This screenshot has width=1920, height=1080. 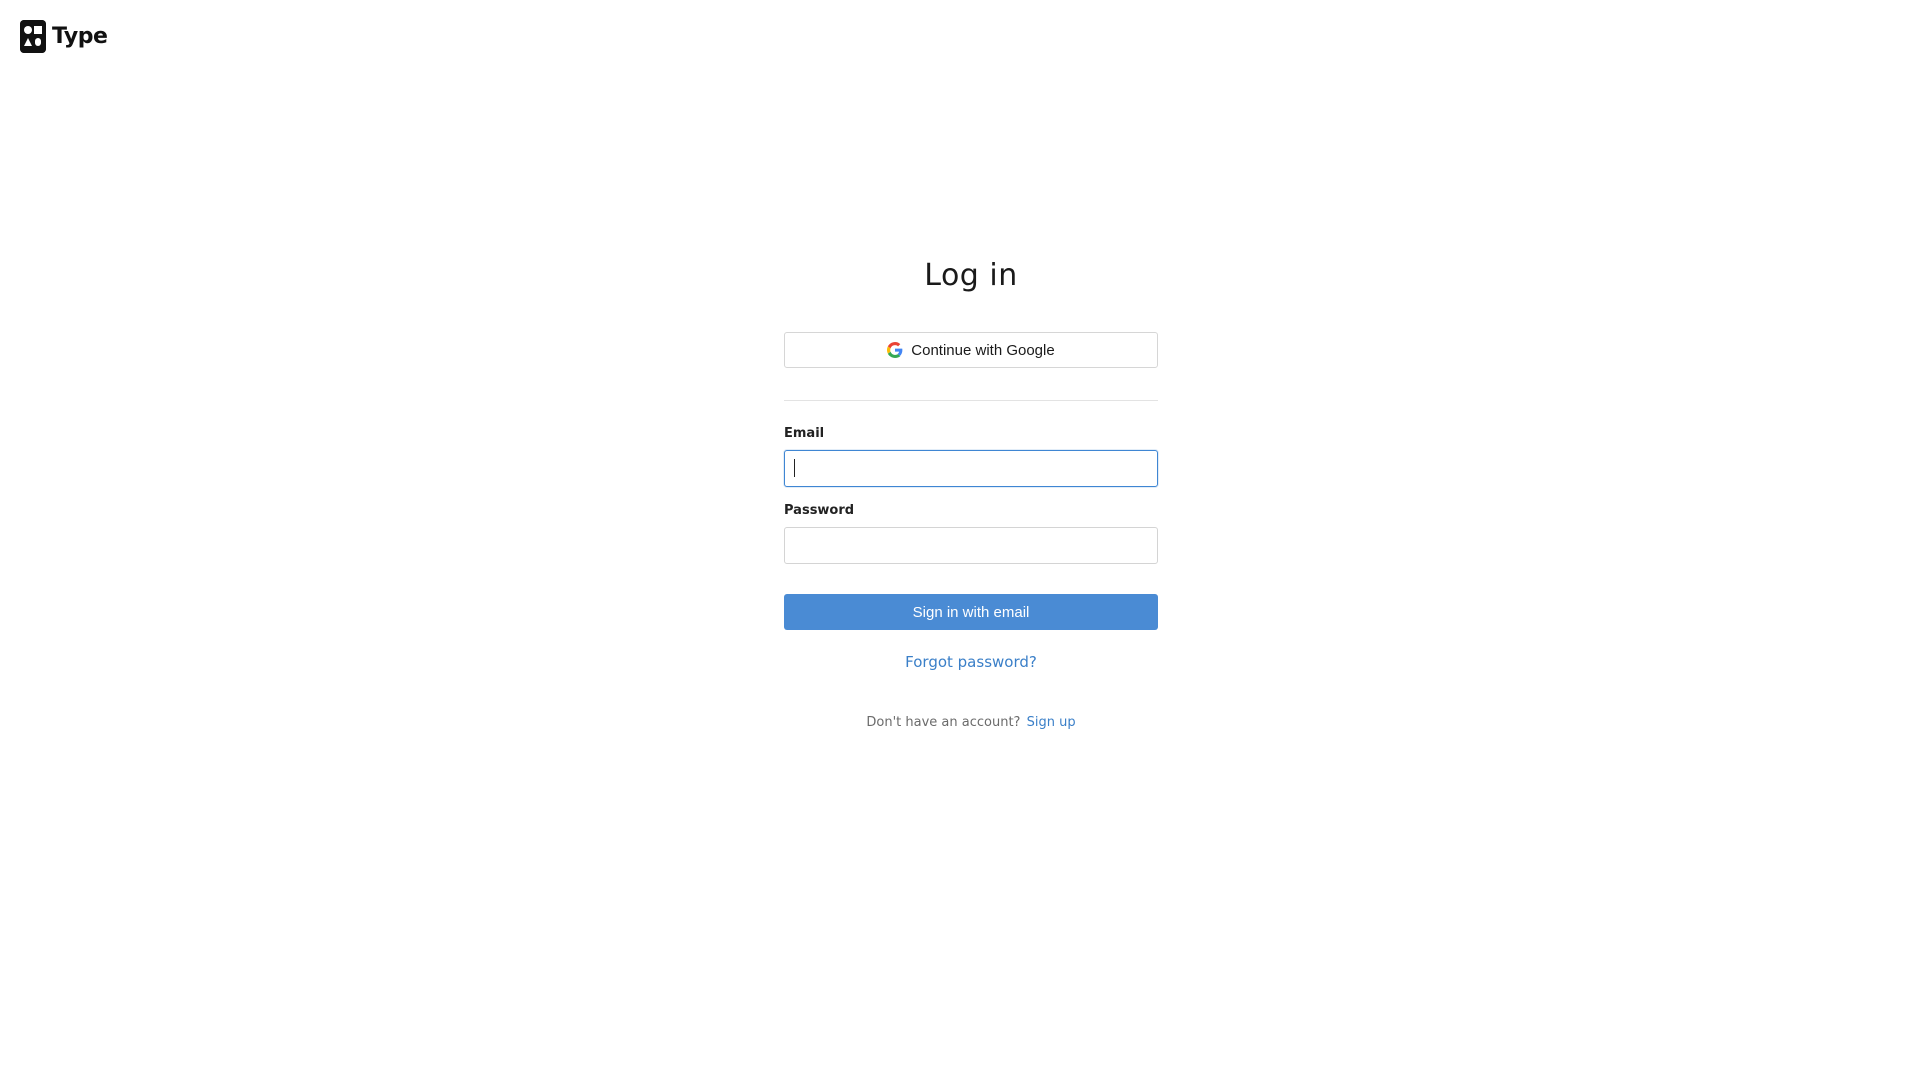 I want to click on text-caret, so click(x=794, y=468).